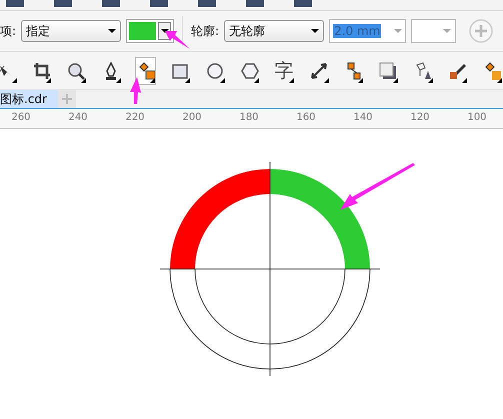  What do you see at coordinates (249, 117) in the screenshot?
I see `ruler-label: 180` at bounding box center [249, 117].